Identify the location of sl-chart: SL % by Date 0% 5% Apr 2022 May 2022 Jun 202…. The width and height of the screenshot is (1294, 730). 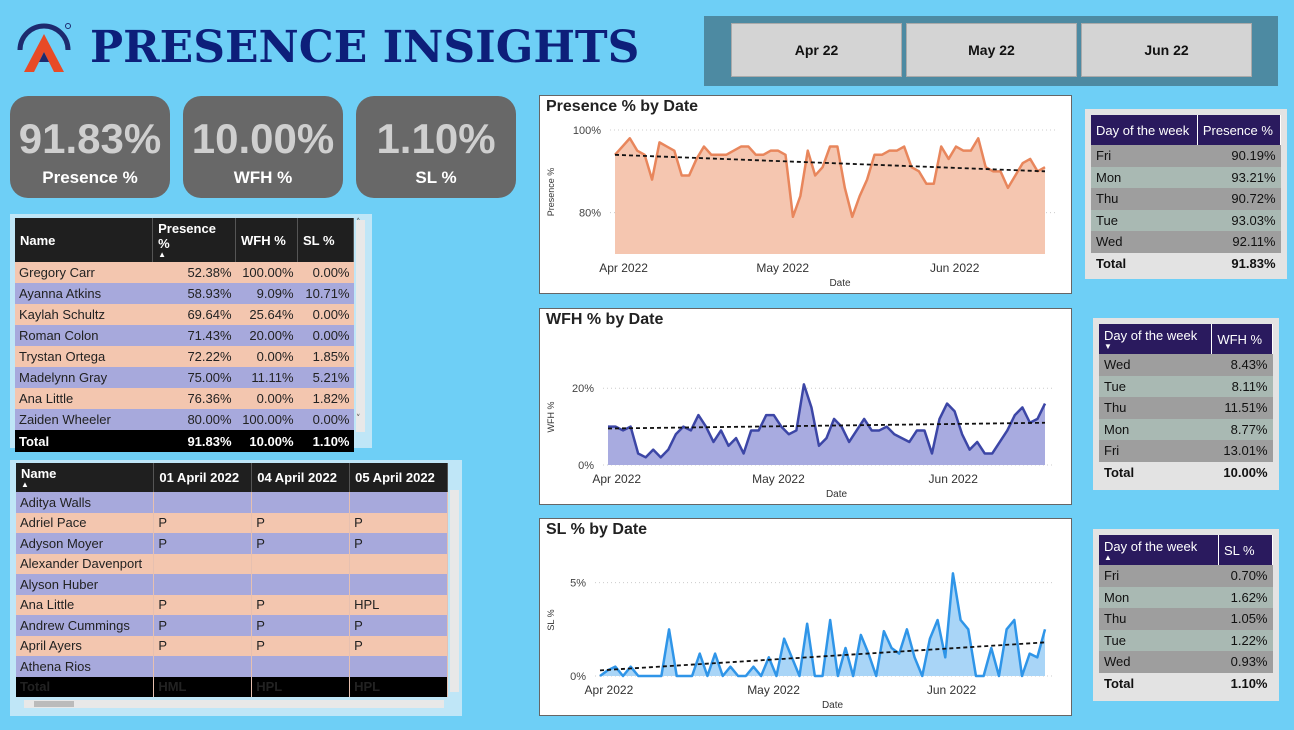
(805, 617).